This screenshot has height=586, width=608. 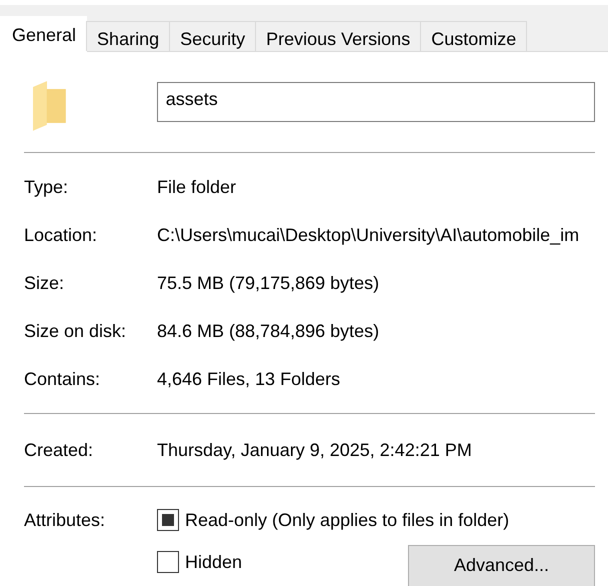 I want to click on tab: Sharing, so click(x=128, y=36).